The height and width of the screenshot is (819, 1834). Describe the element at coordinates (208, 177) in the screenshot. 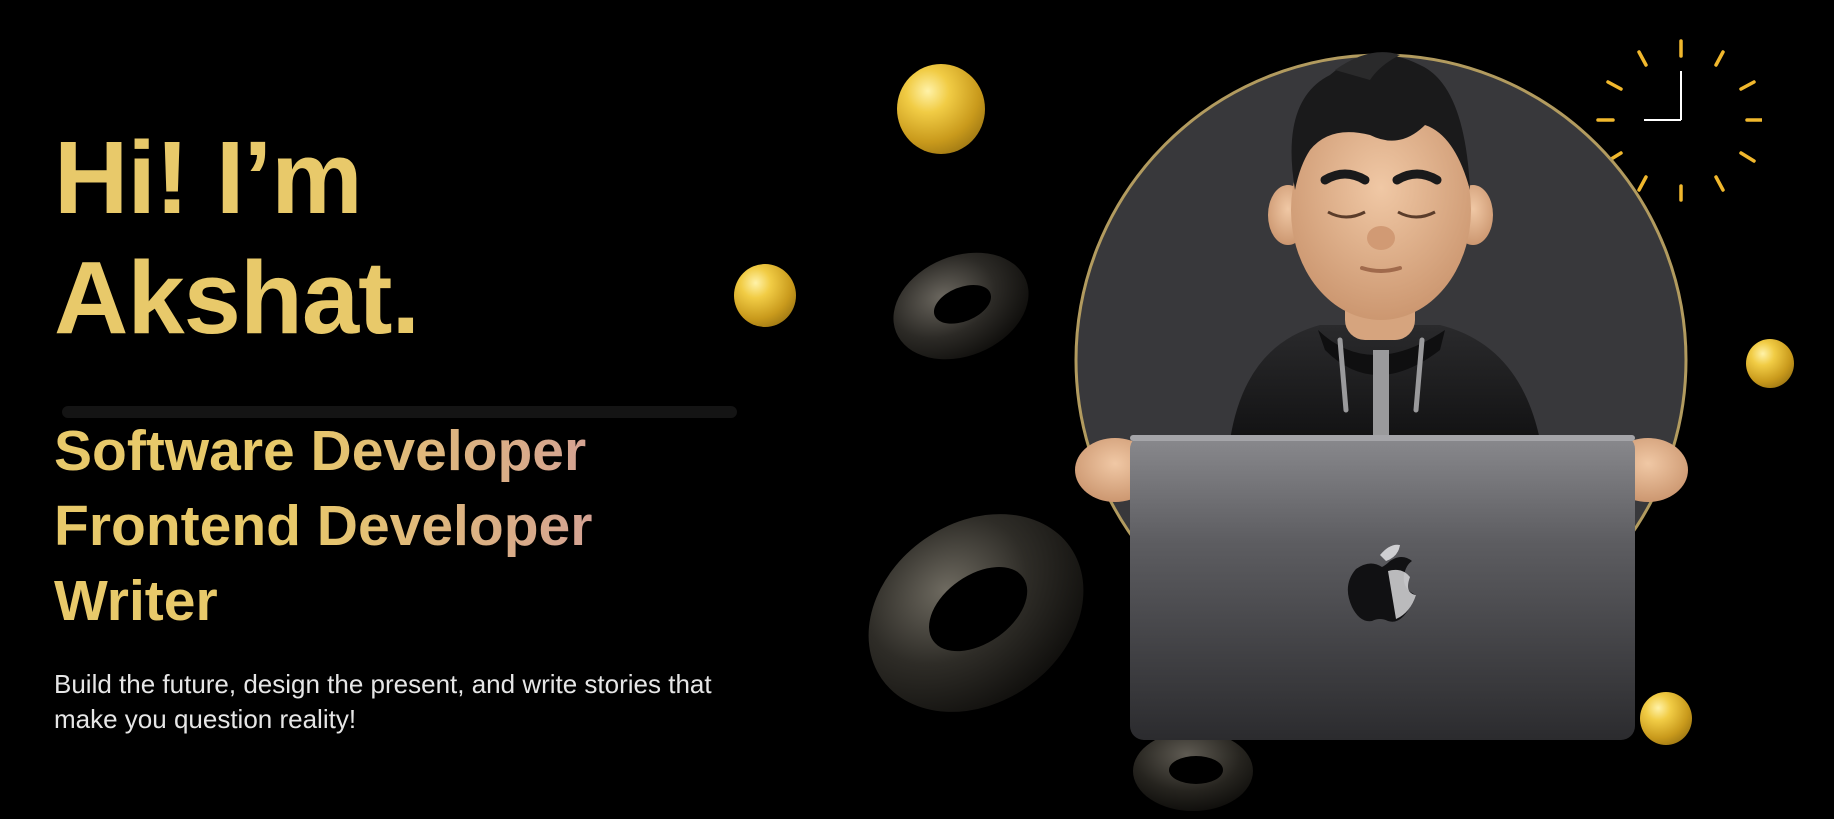

I see `hero-greeting-line1: Hi! I’m` at that location.